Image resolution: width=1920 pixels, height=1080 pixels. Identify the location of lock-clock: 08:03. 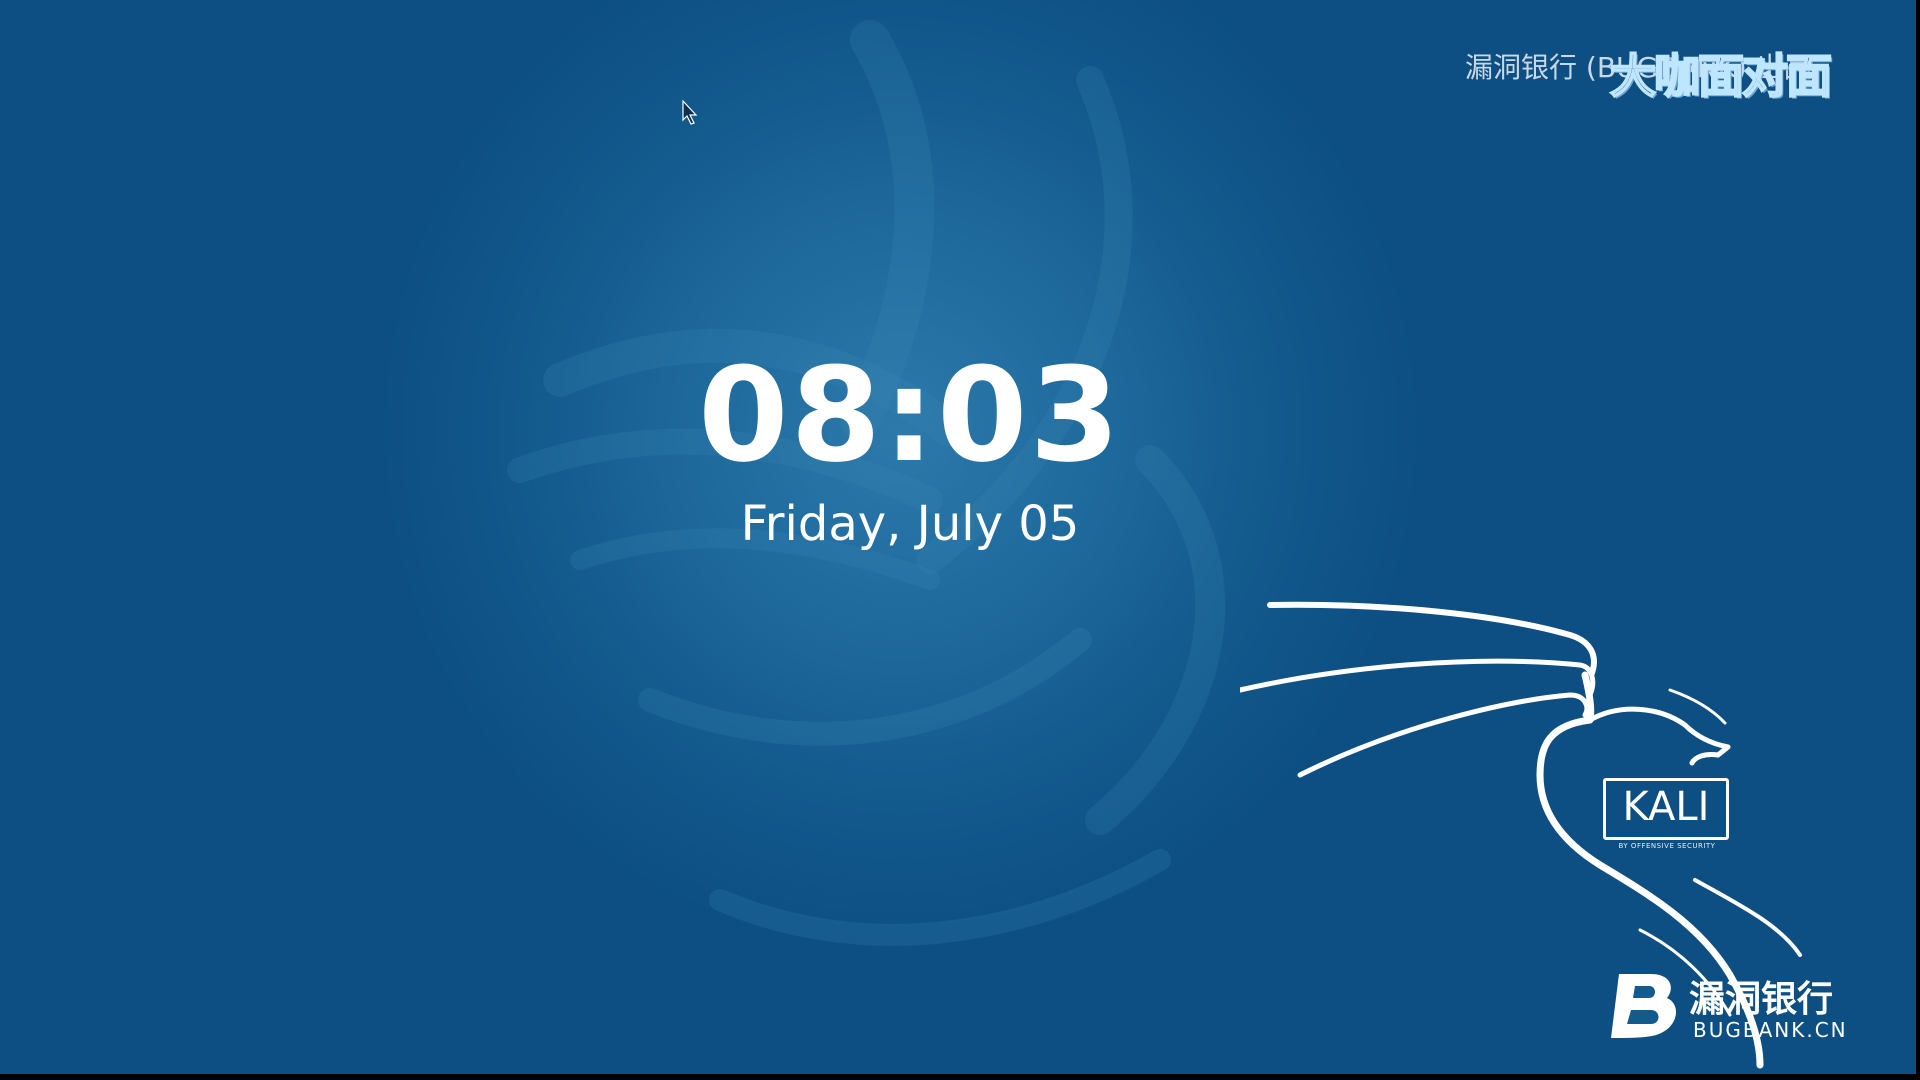
(910, 415).